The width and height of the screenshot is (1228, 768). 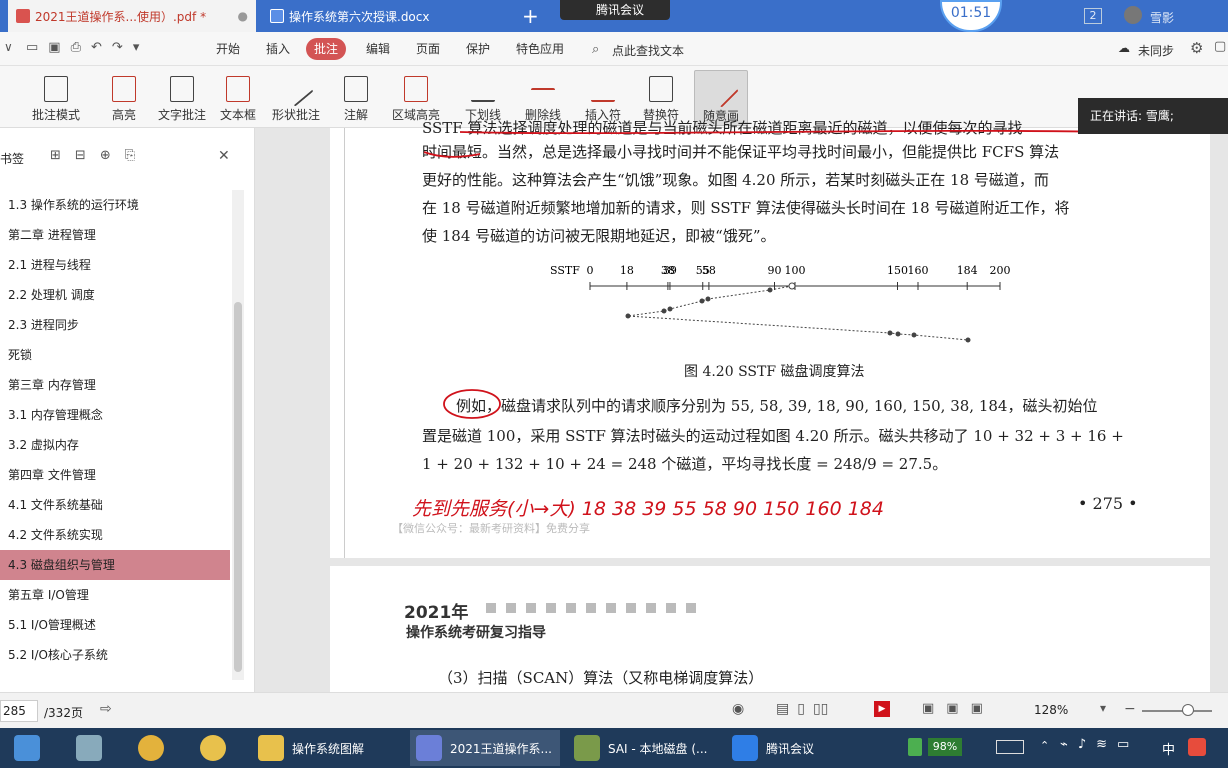 What do you see at coordinates (115, 445) in the screenshot?
I see `bookmark-item: 3.2 虚拟内存` at bounding box center [115, 445].